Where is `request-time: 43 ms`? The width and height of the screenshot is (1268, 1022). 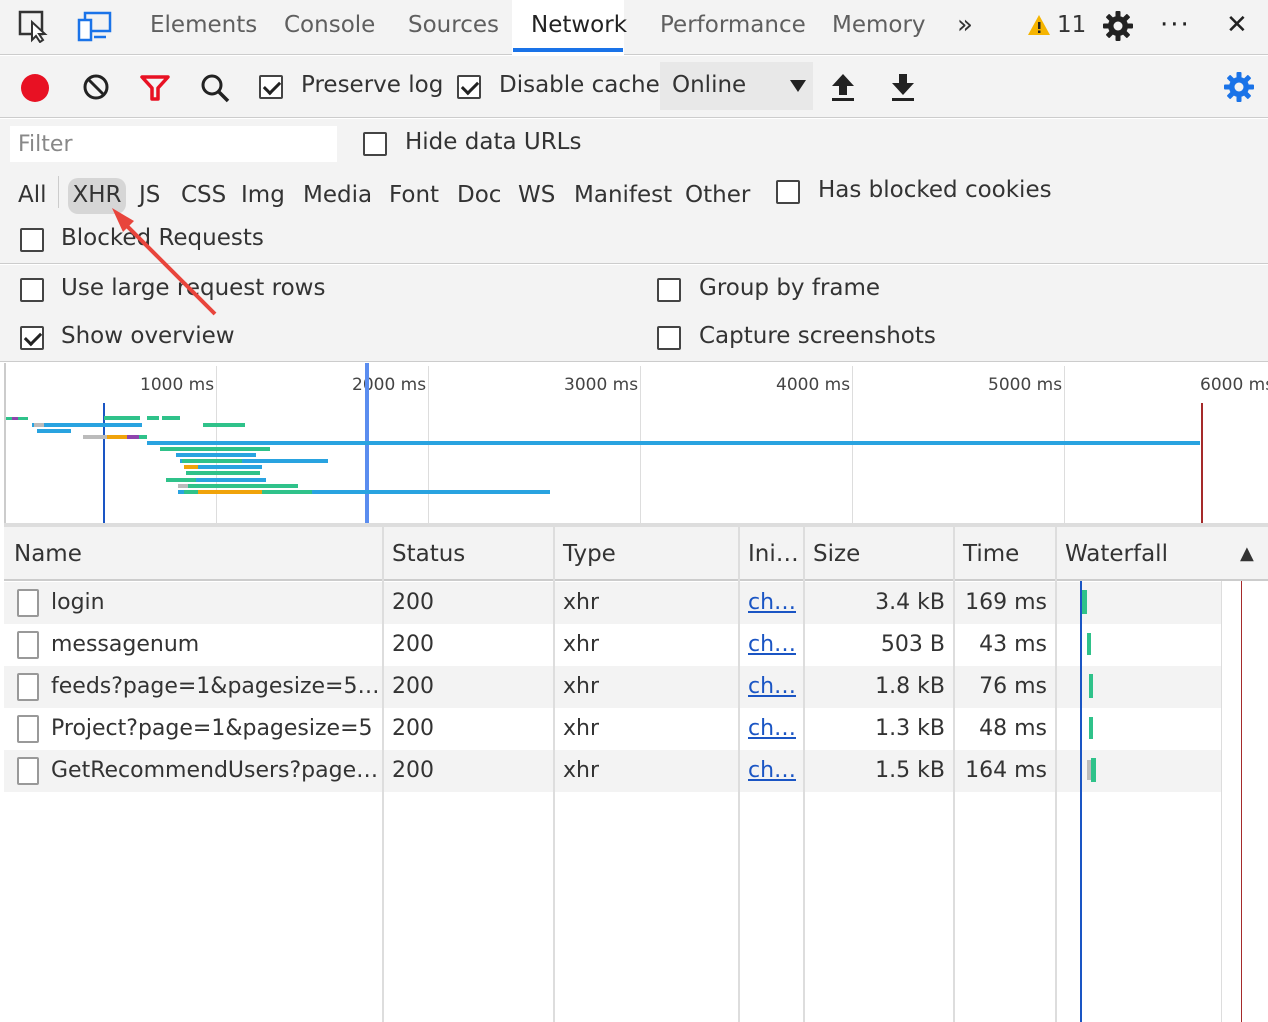 request-time: 43 ms is located at coordinates (1013, 644).